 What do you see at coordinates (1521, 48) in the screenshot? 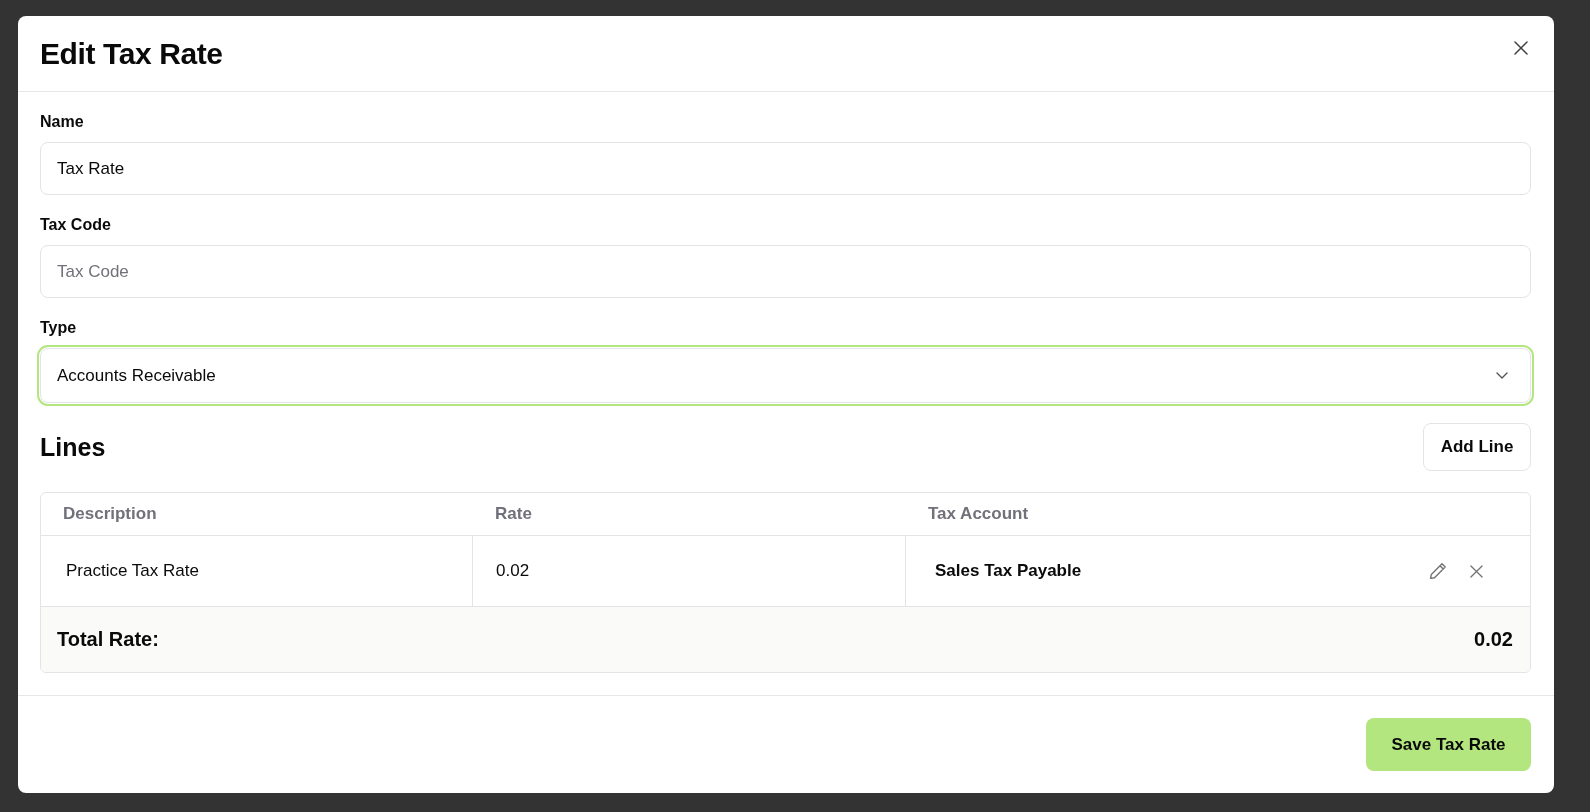
I see `close-icon` at bounding box center [1521, 48].